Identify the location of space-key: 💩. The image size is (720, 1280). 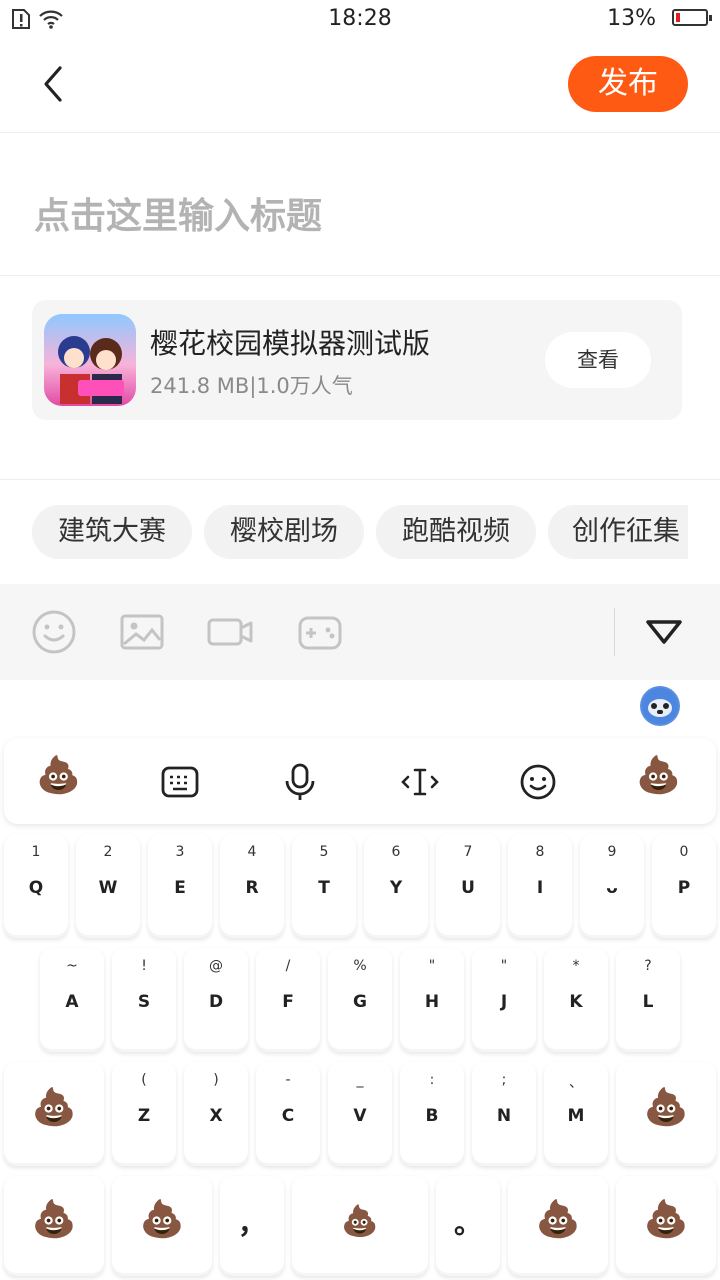
(360, 1226).